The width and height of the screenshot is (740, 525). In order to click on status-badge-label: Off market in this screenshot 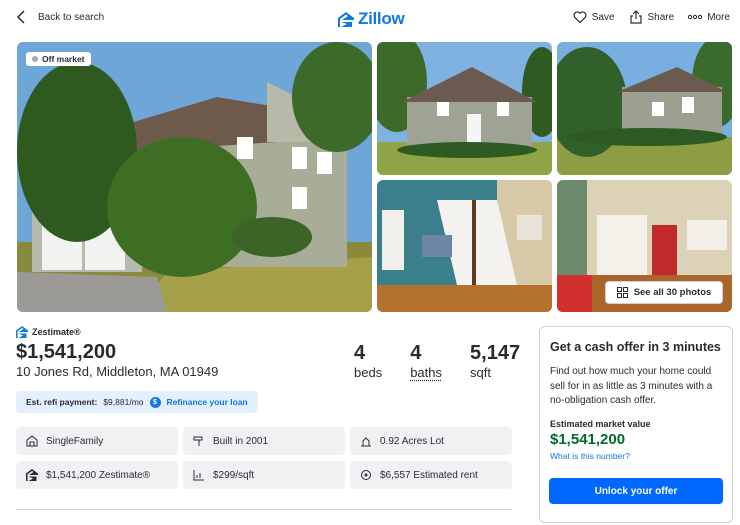, I will do `click(63, 59)`.